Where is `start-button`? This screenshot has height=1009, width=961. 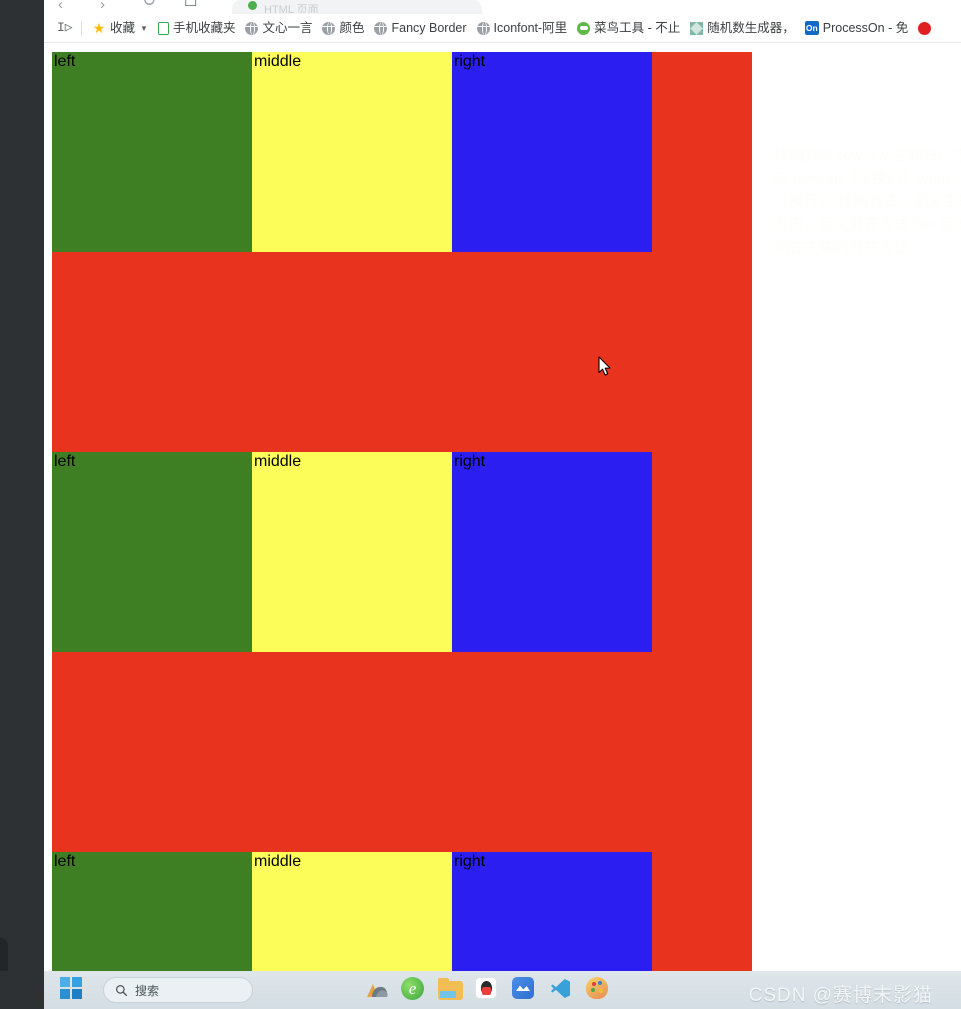 start-button is located at coordinates (73, 990).